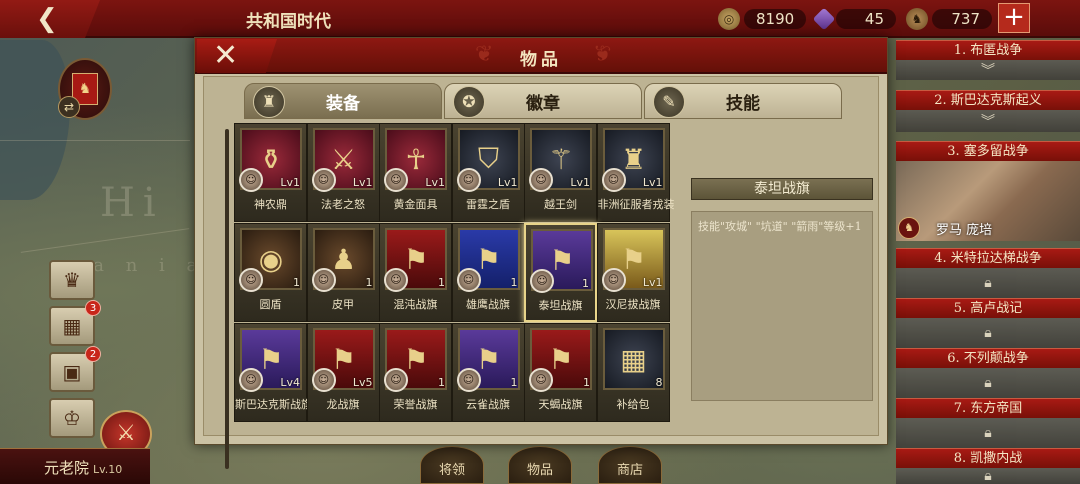  Describe the element at coordinates (290, 382) in the screenshot. I see `item-level: Lv4` at that location.